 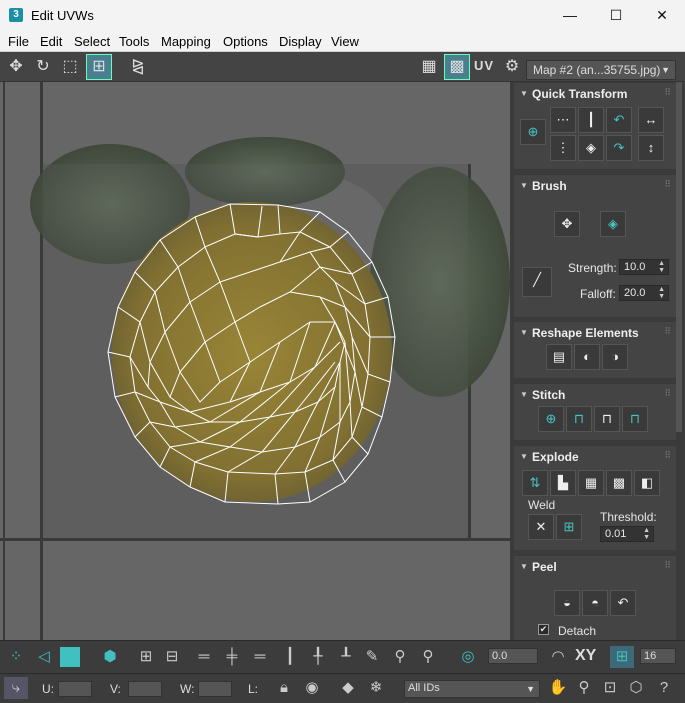 What do you see at coordinates (16, 688) in the screenshot?
I see `absolute-offset-icon: ⤷` at bounding box center [16, 688].